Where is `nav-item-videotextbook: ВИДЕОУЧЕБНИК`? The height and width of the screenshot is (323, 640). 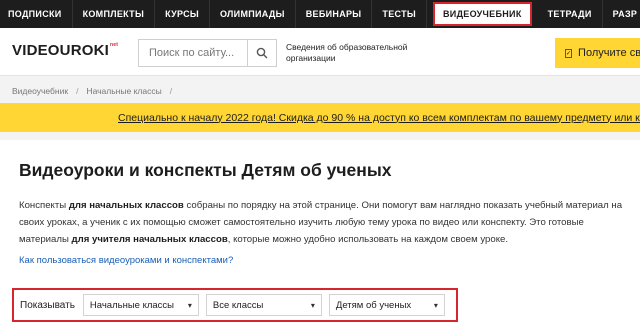 nav-item-videotextbook: ВИДЕОУЧЕБНИК is located at coordinates (482, 14).